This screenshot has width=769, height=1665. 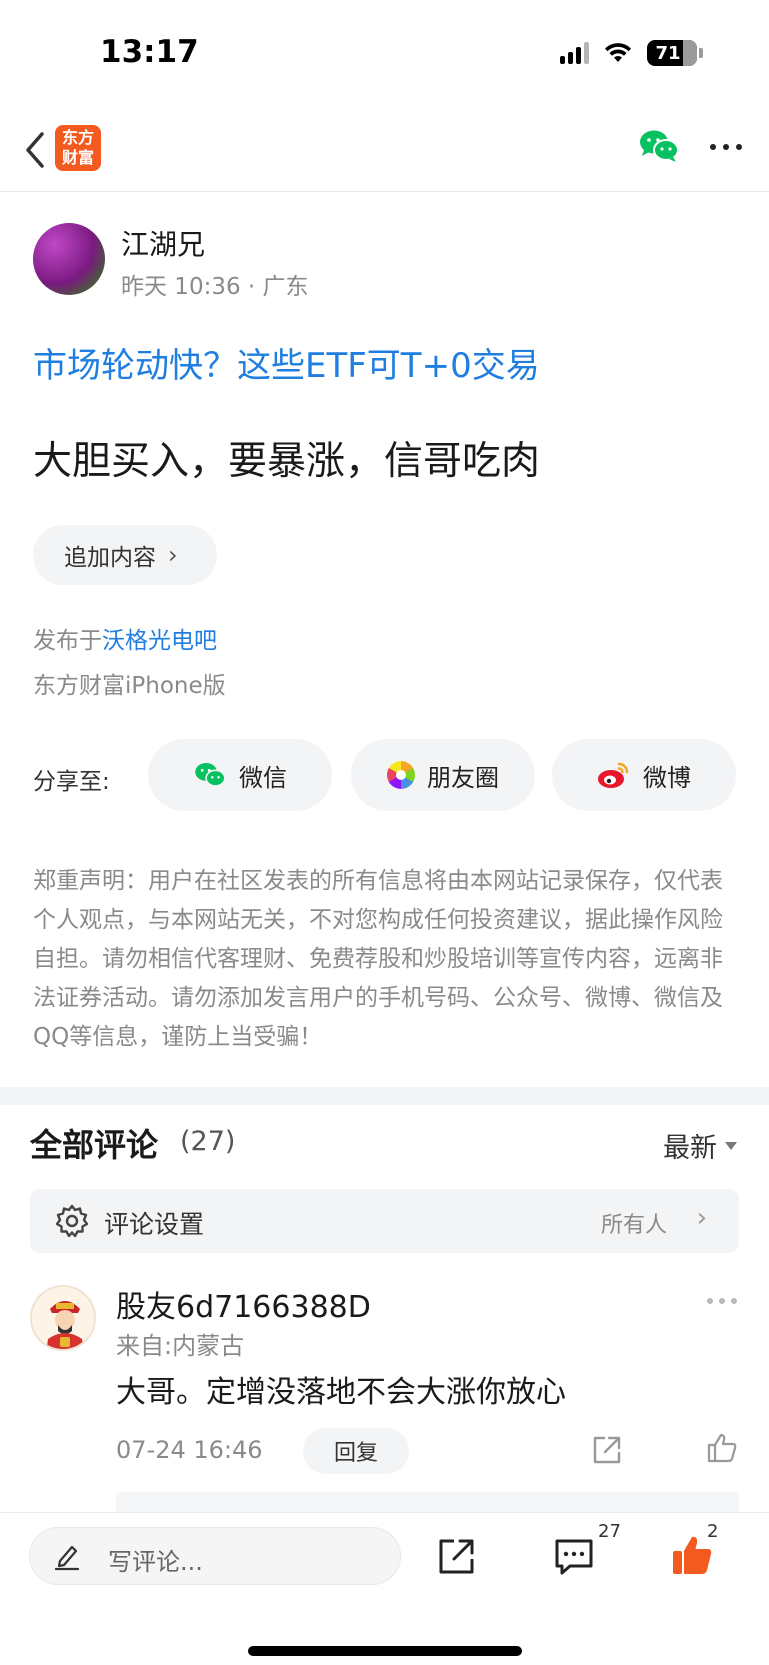 I want to click on author-name: 江湖兄, so click(x=163, y=243).